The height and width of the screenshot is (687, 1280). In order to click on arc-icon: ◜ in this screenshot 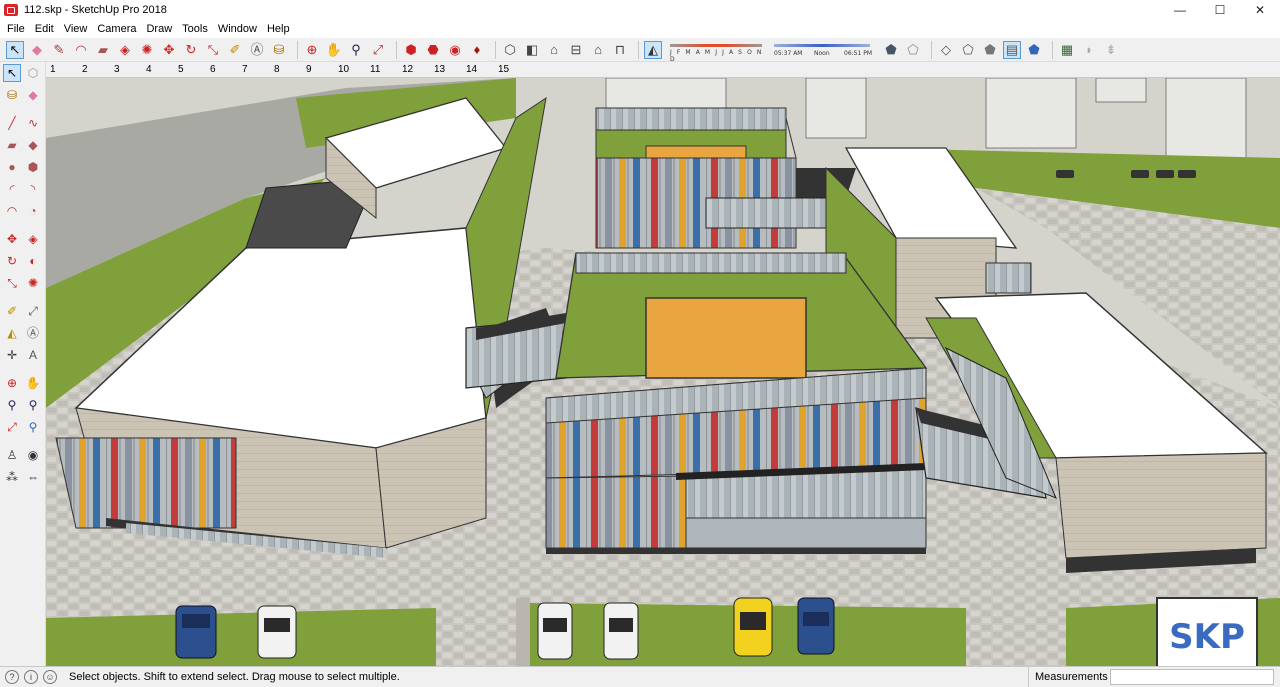, I will do `click(12, 189)`.